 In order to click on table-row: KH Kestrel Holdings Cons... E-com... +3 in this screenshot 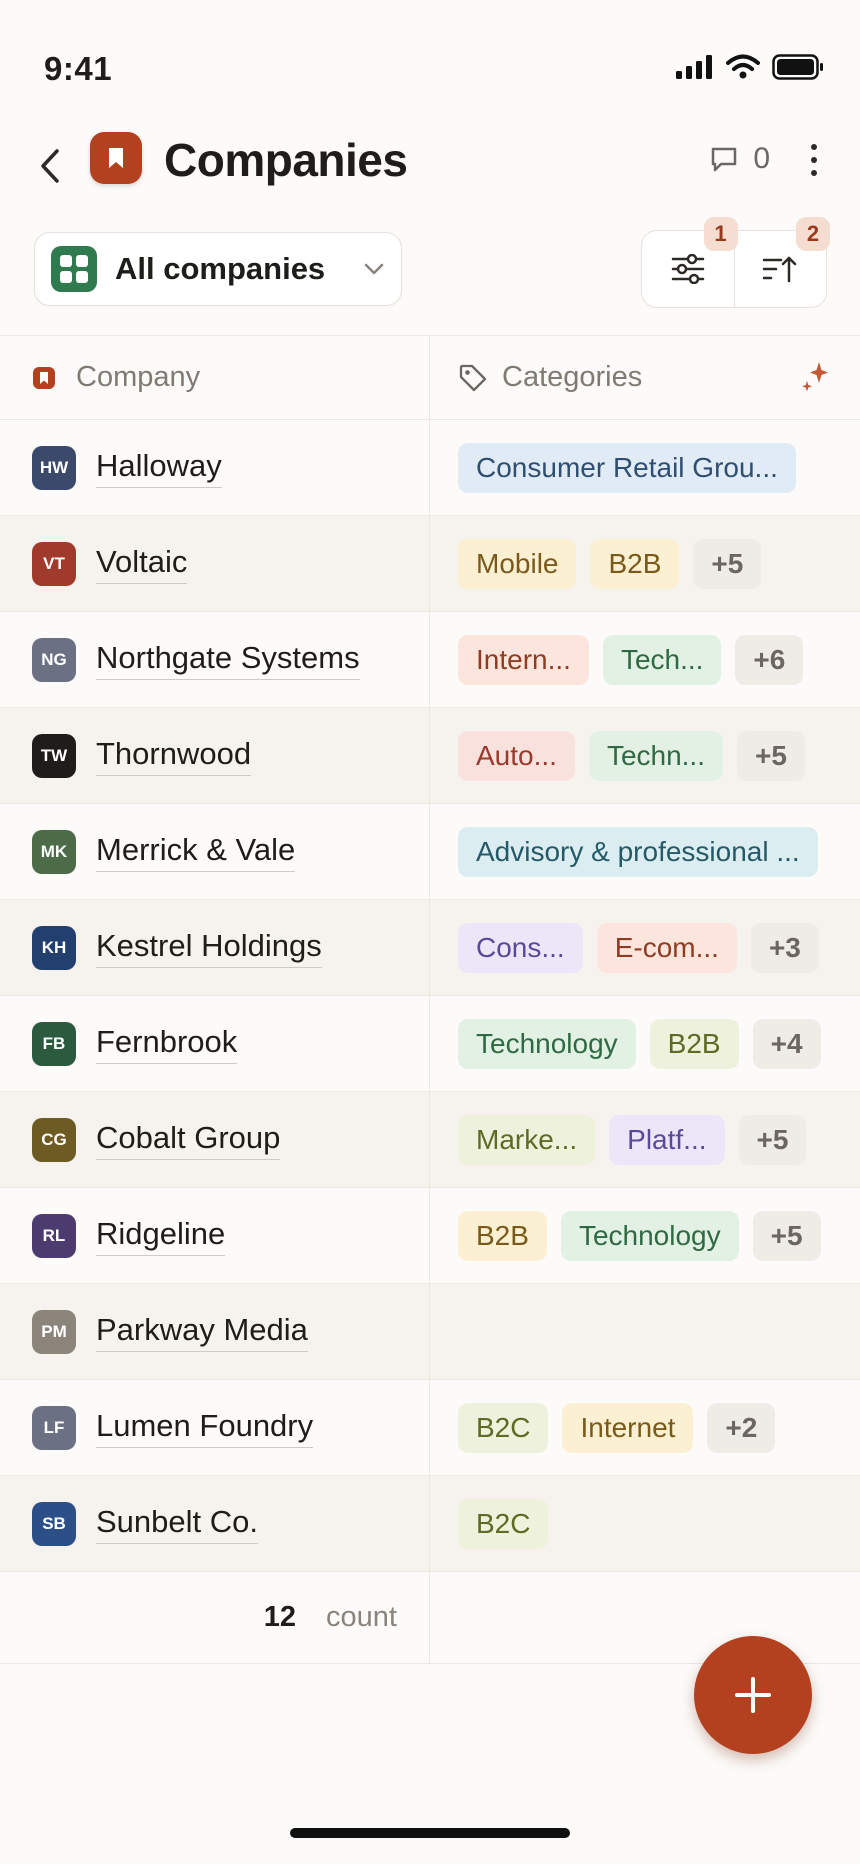, I will do `click(430, 948)`.